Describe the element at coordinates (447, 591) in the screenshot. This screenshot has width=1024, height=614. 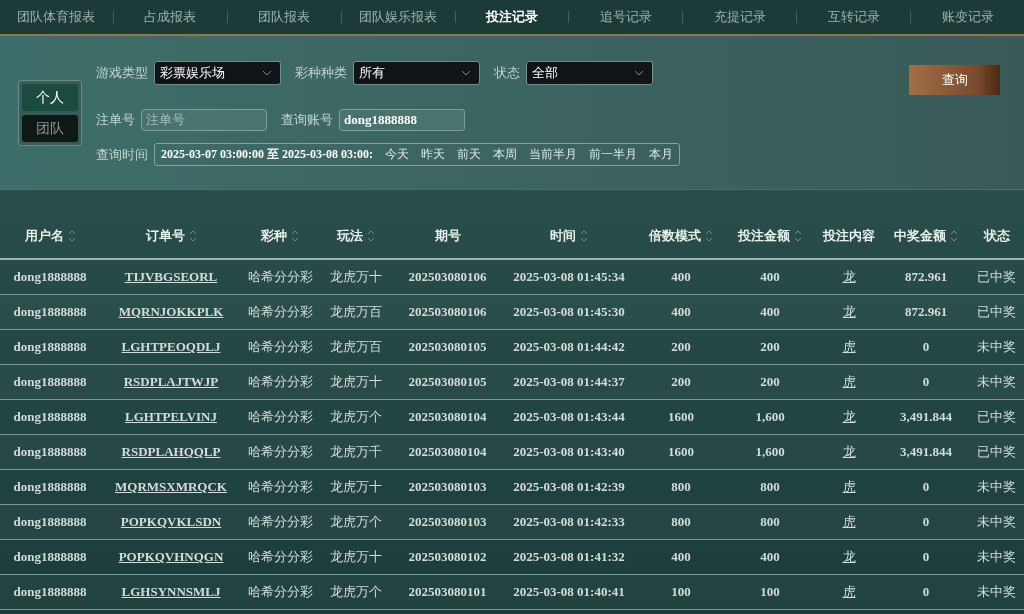
I see `table-cell: 202503080101` at that location.